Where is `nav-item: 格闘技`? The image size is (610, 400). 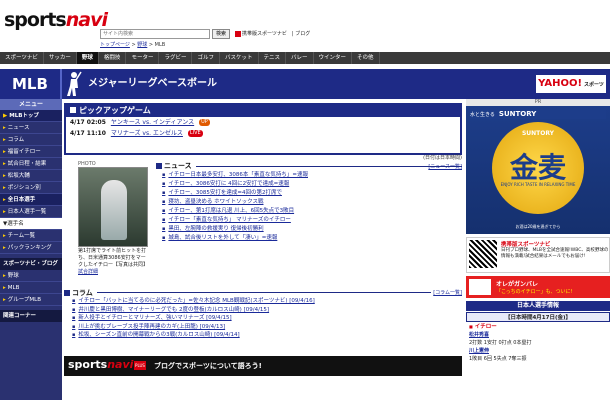 nav-item: 格闘技 is located at coordinates (113, 58).